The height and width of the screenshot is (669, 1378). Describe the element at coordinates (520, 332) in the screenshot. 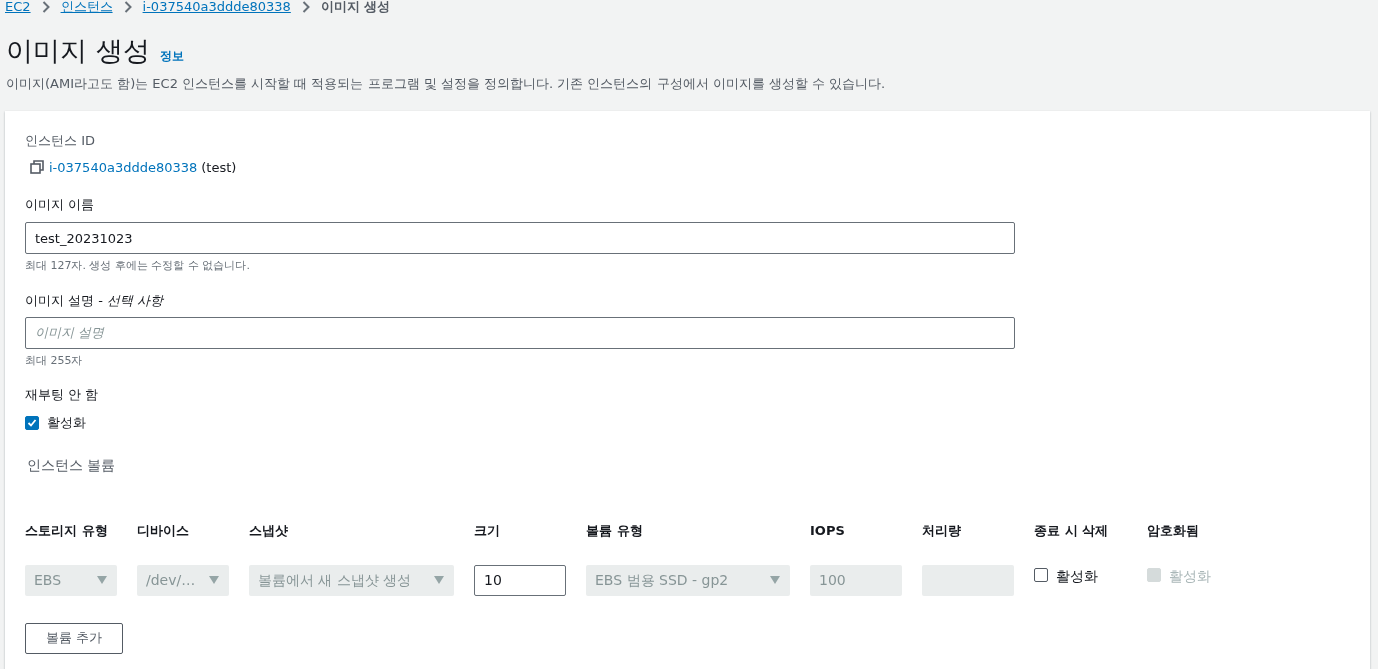

I see `input-field: 이미지 설명` at that location.